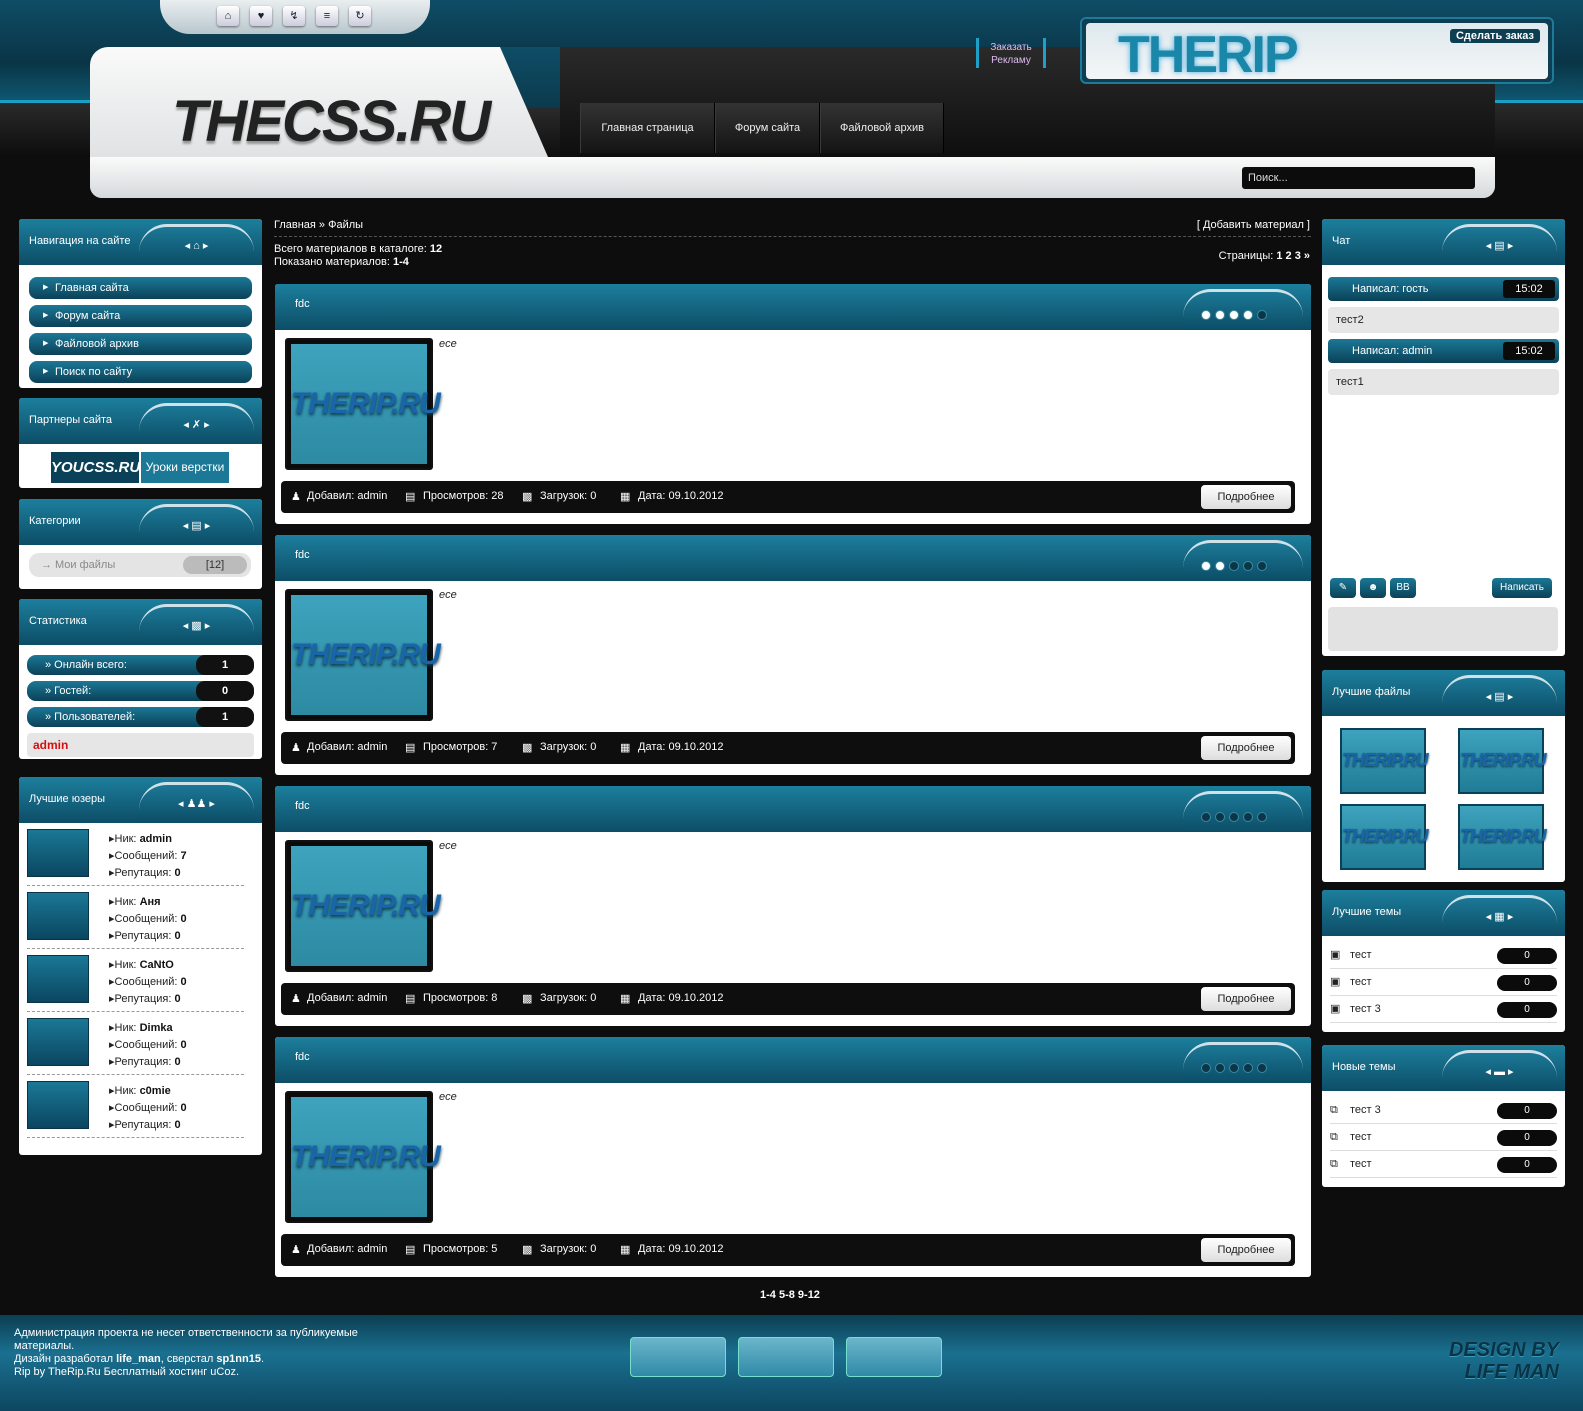 The width and height of the screenshot is (1583, 1411). I want to click on site-logo: THECSS.RU, so click(331, 121).